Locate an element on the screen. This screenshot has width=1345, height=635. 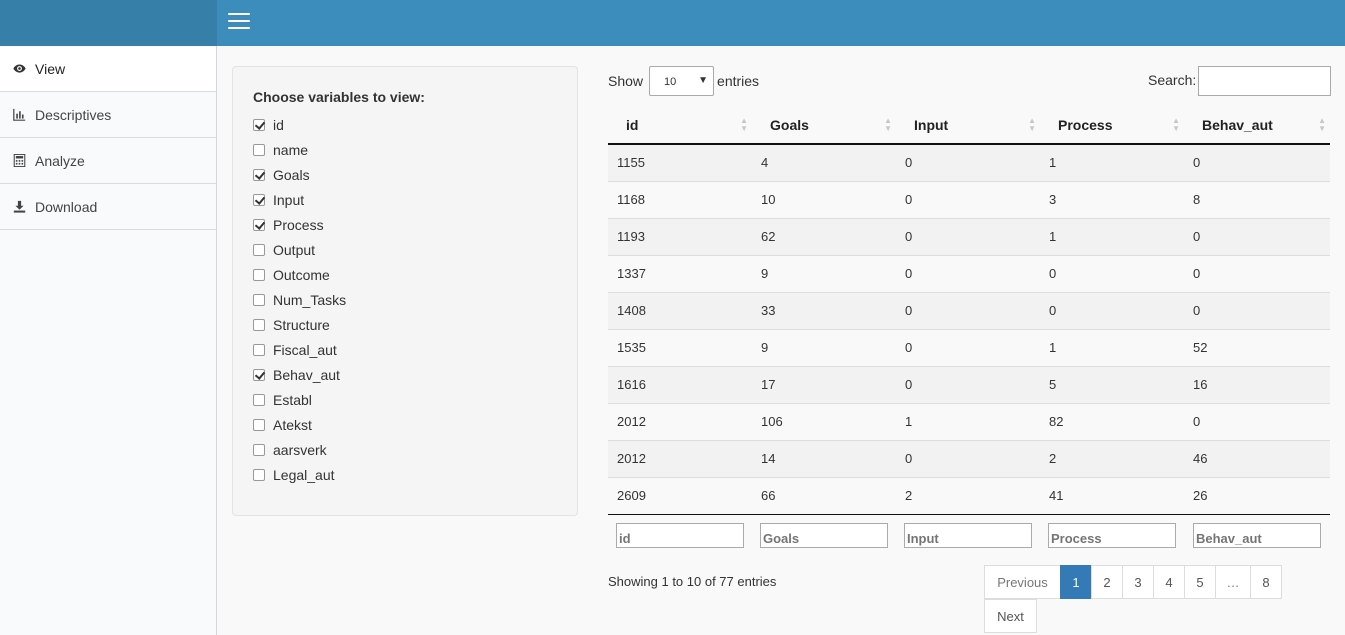
filter-input-input is located at coordinates (968, 535).